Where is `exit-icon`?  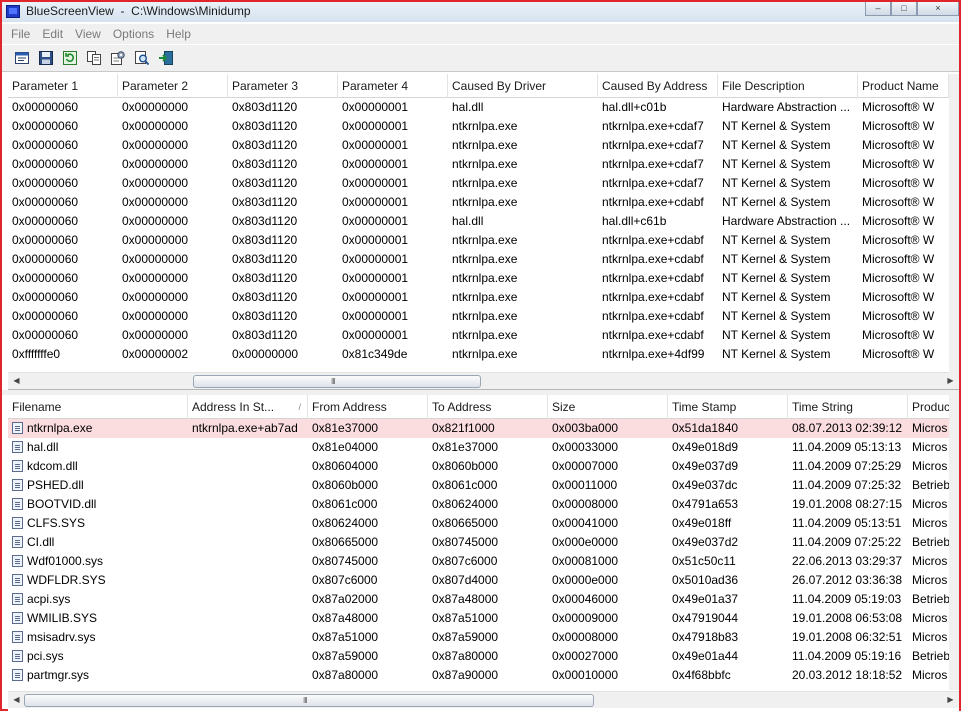 exit-icon is located at coordinates (166, 58).